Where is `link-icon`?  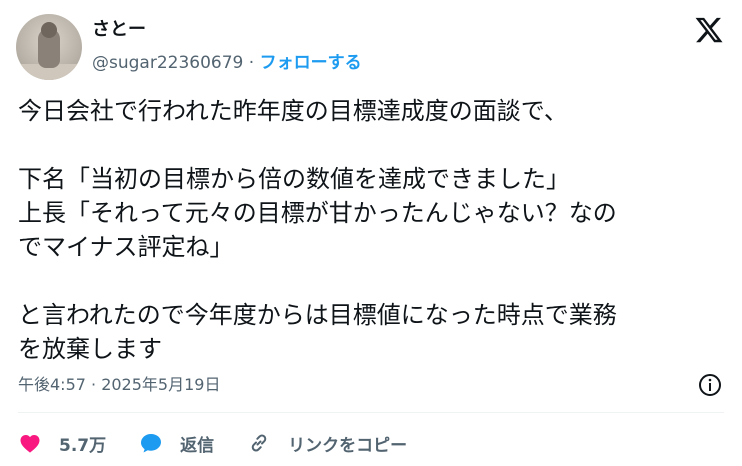
link-icon is located at coordinates (259, 443).